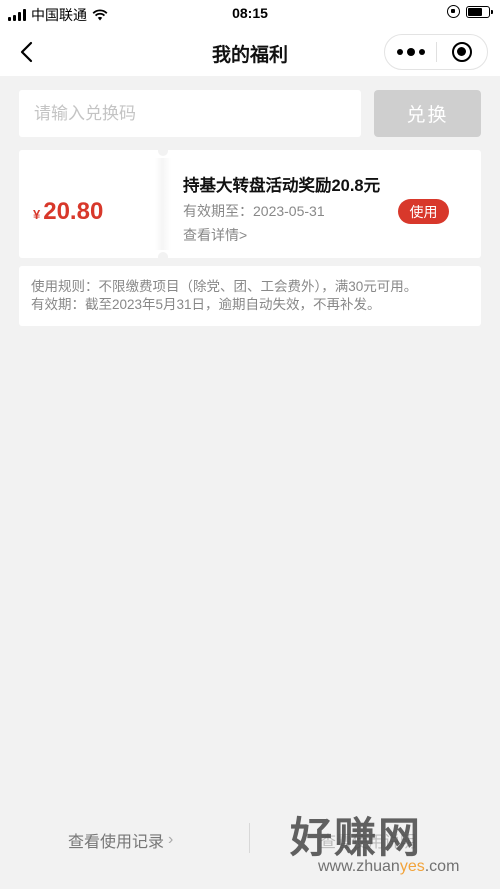  Describe the element at coordinates (427, 113) in the screenshot. I see `redeem-button: 兑换` at that location.